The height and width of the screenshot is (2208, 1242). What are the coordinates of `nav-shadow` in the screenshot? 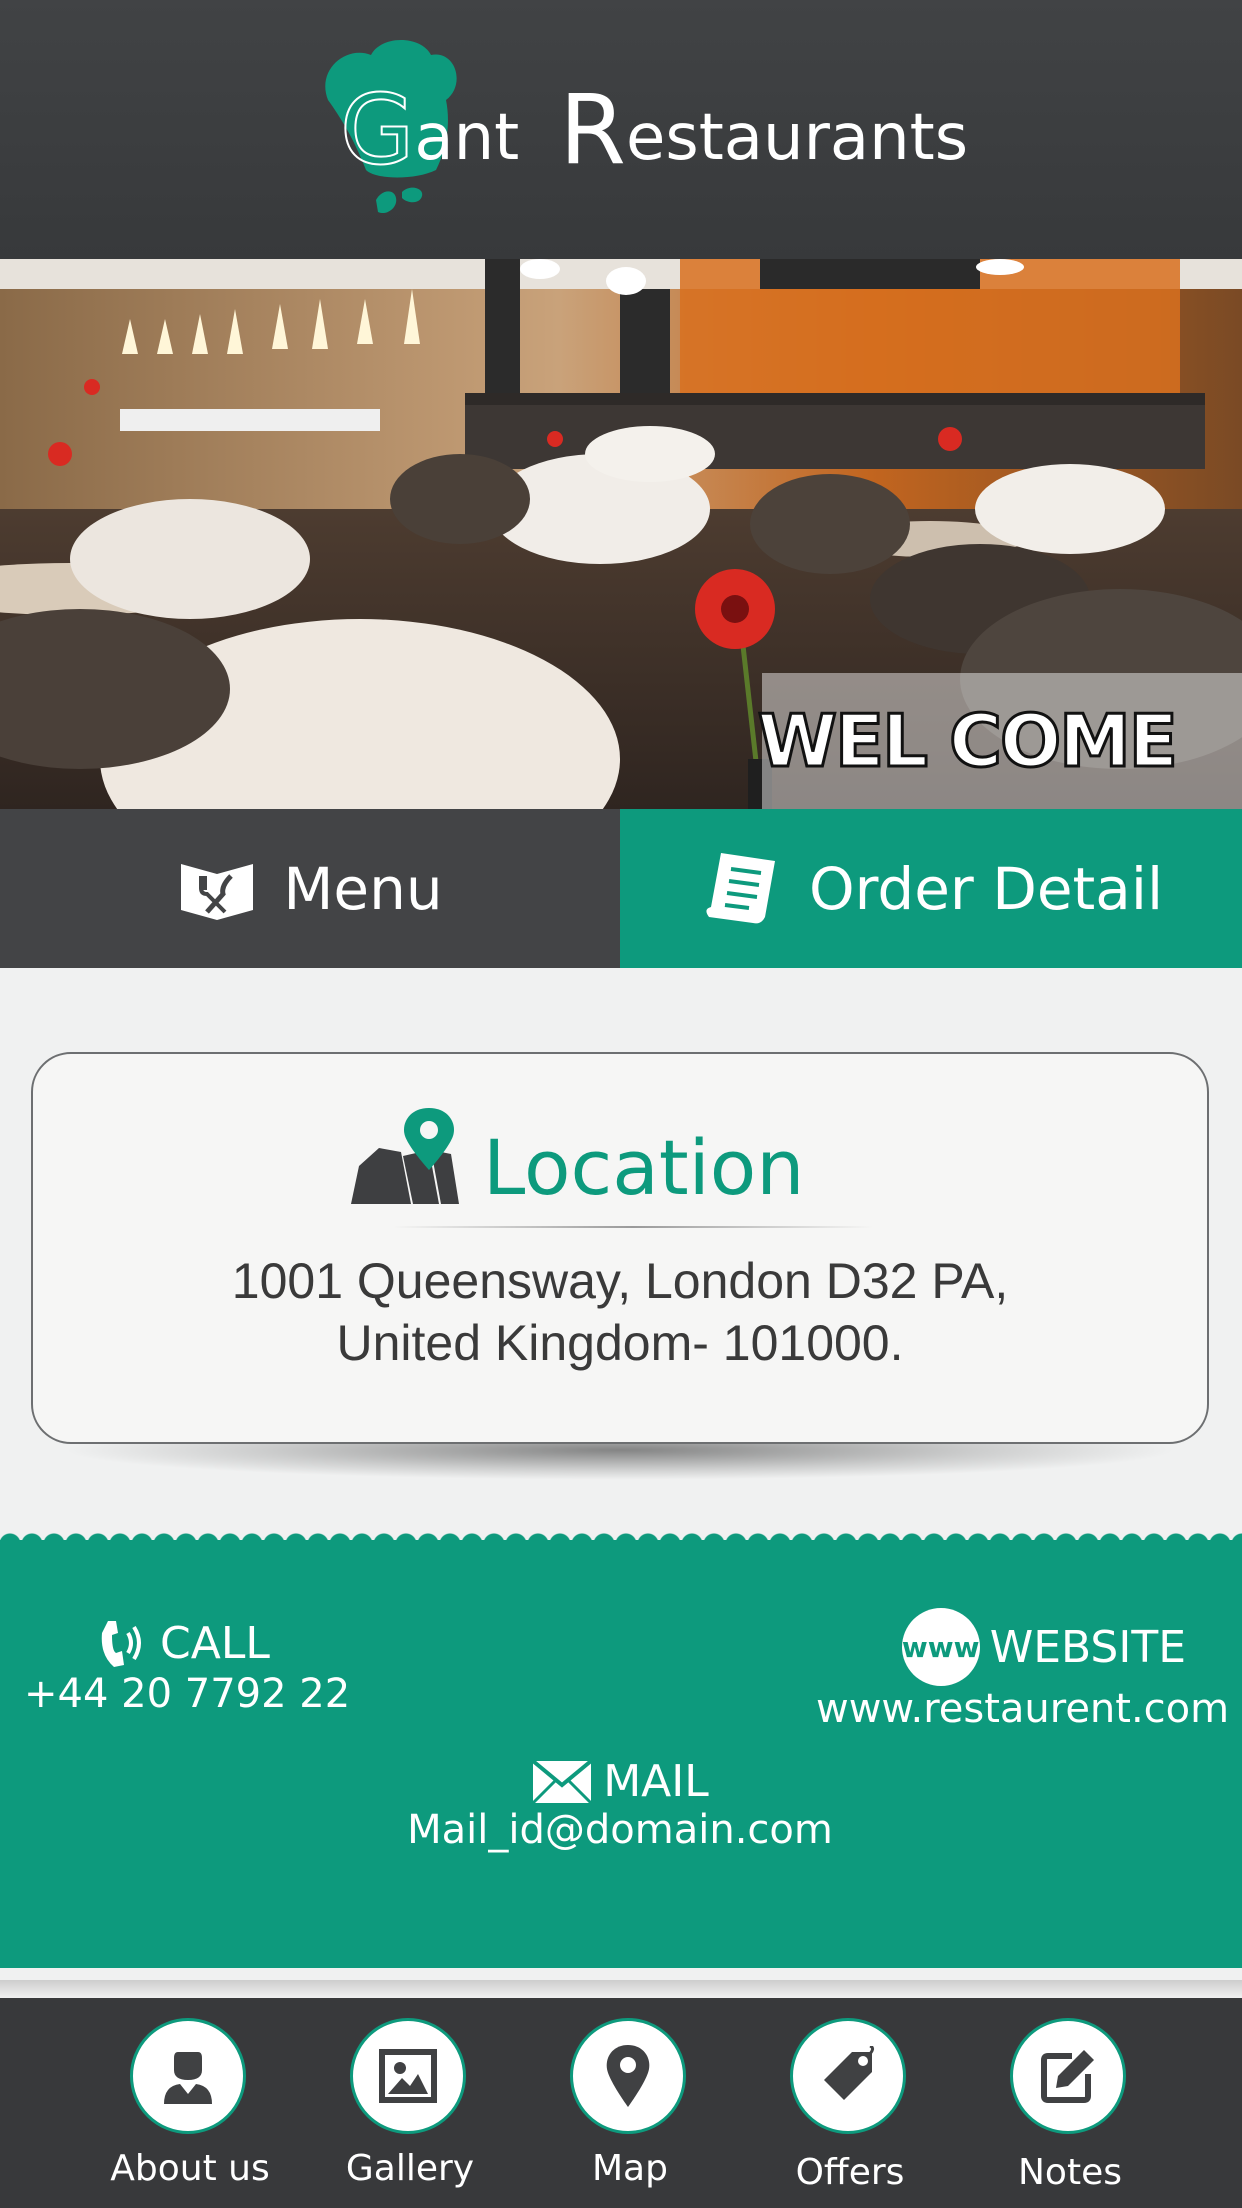 It's located at (621, 1989).